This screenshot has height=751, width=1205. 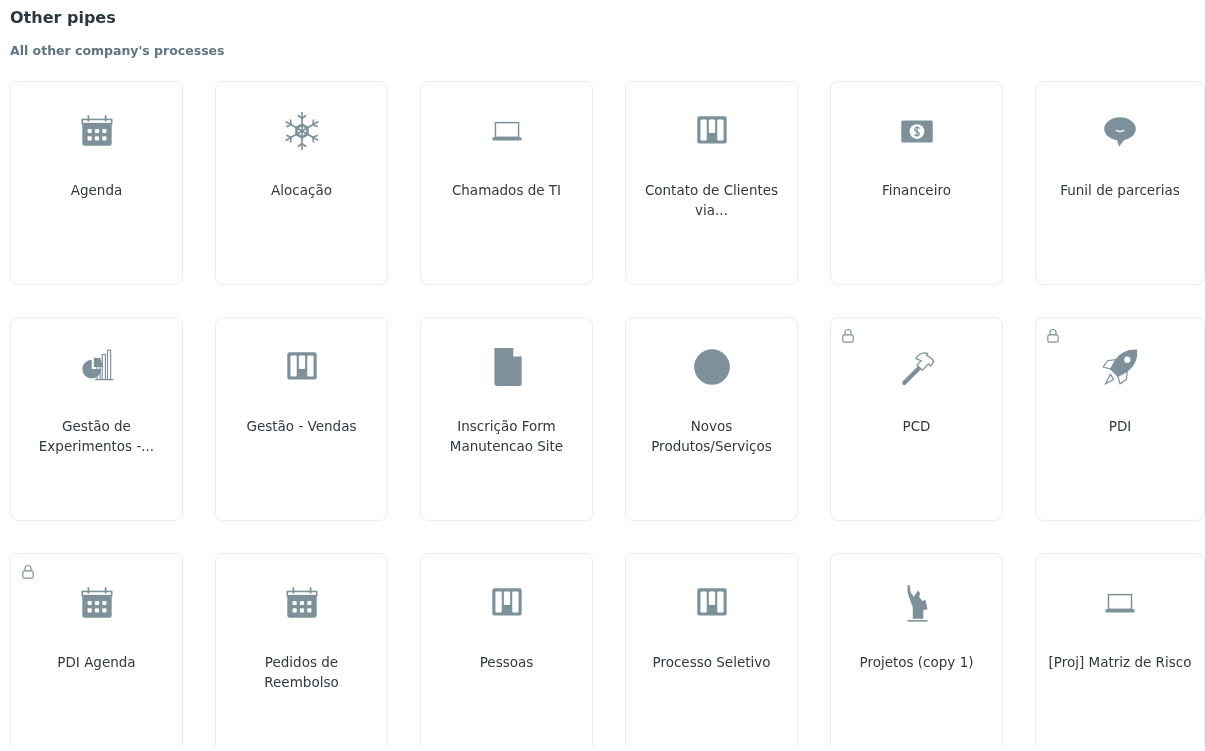 What do you see at coordinates (916, 190) in the screenshot?
I see `pipe-name: Financeiro` at bounding box center [916, 190].